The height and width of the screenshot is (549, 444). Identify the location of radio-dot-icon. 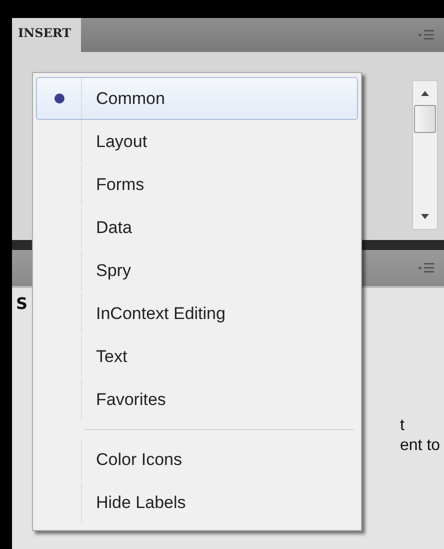
(59, 98).